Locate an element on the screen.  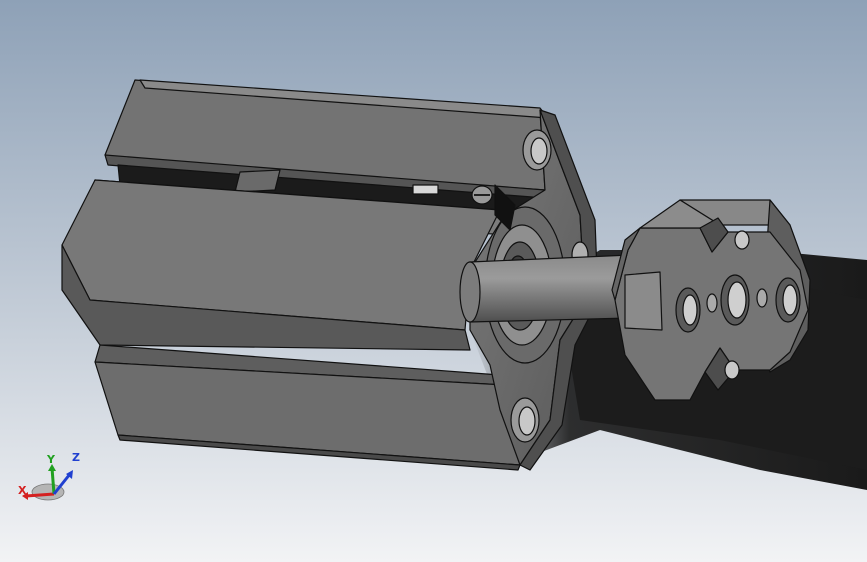
block-hole-bottom is located at coordinates (732, 370).